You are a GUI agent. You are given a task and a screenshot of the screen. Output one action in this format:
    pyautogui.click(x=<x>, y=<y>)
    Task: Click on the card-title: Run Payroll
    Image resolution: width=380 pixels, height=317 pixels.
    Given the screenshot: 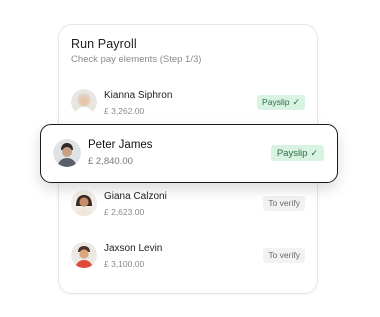 What is the action you would take?
    pyautogui.click(x=104, y=44)
    